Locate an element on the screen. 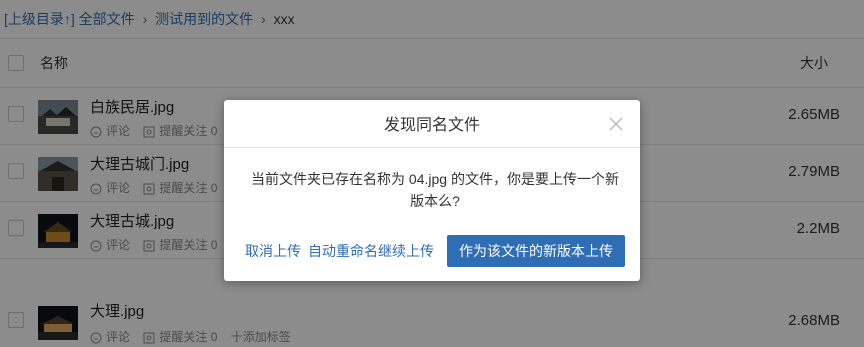 The width and height of the screenshot is (864, 347). auto-rename-button: 自动重命名继续上传 is located at coordinates (371, 251).